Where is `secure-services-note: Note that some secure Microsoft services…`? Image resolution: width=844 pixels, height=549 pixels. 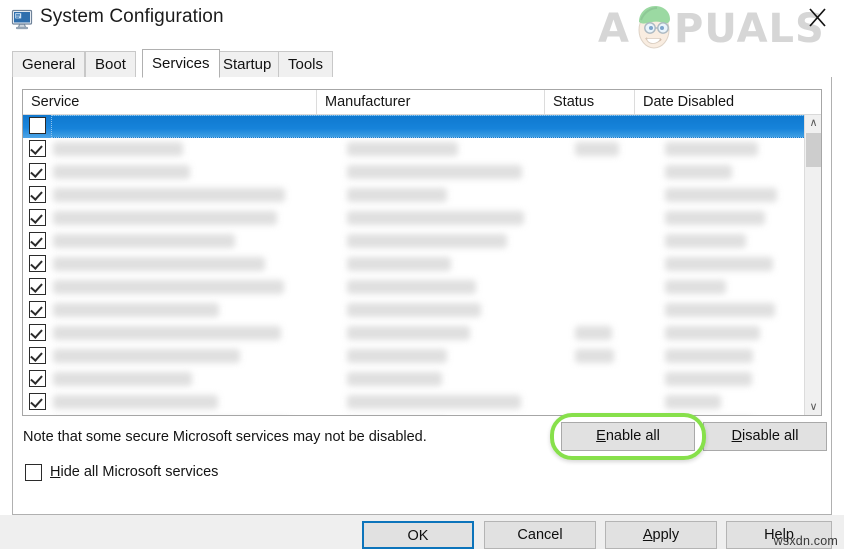
secure-services-note: Note that some secure Microsoft services… is located at coordinates (225, 437).